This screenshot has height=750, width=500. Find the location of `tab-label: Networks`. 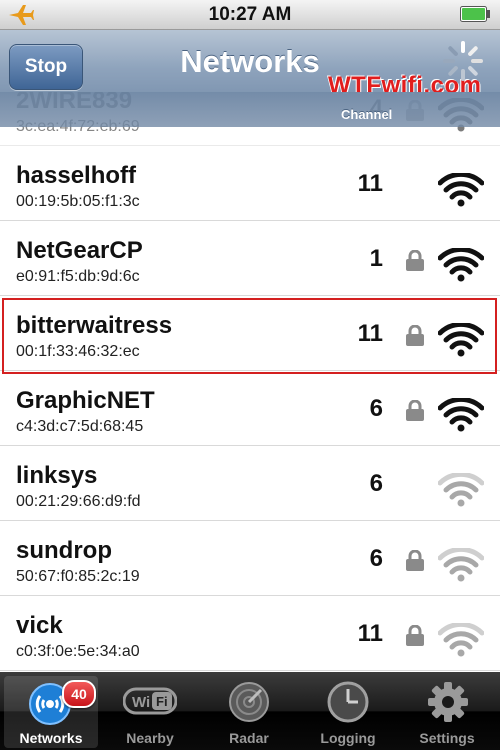

tab-label: Networks is located at coordinates (51, 738).